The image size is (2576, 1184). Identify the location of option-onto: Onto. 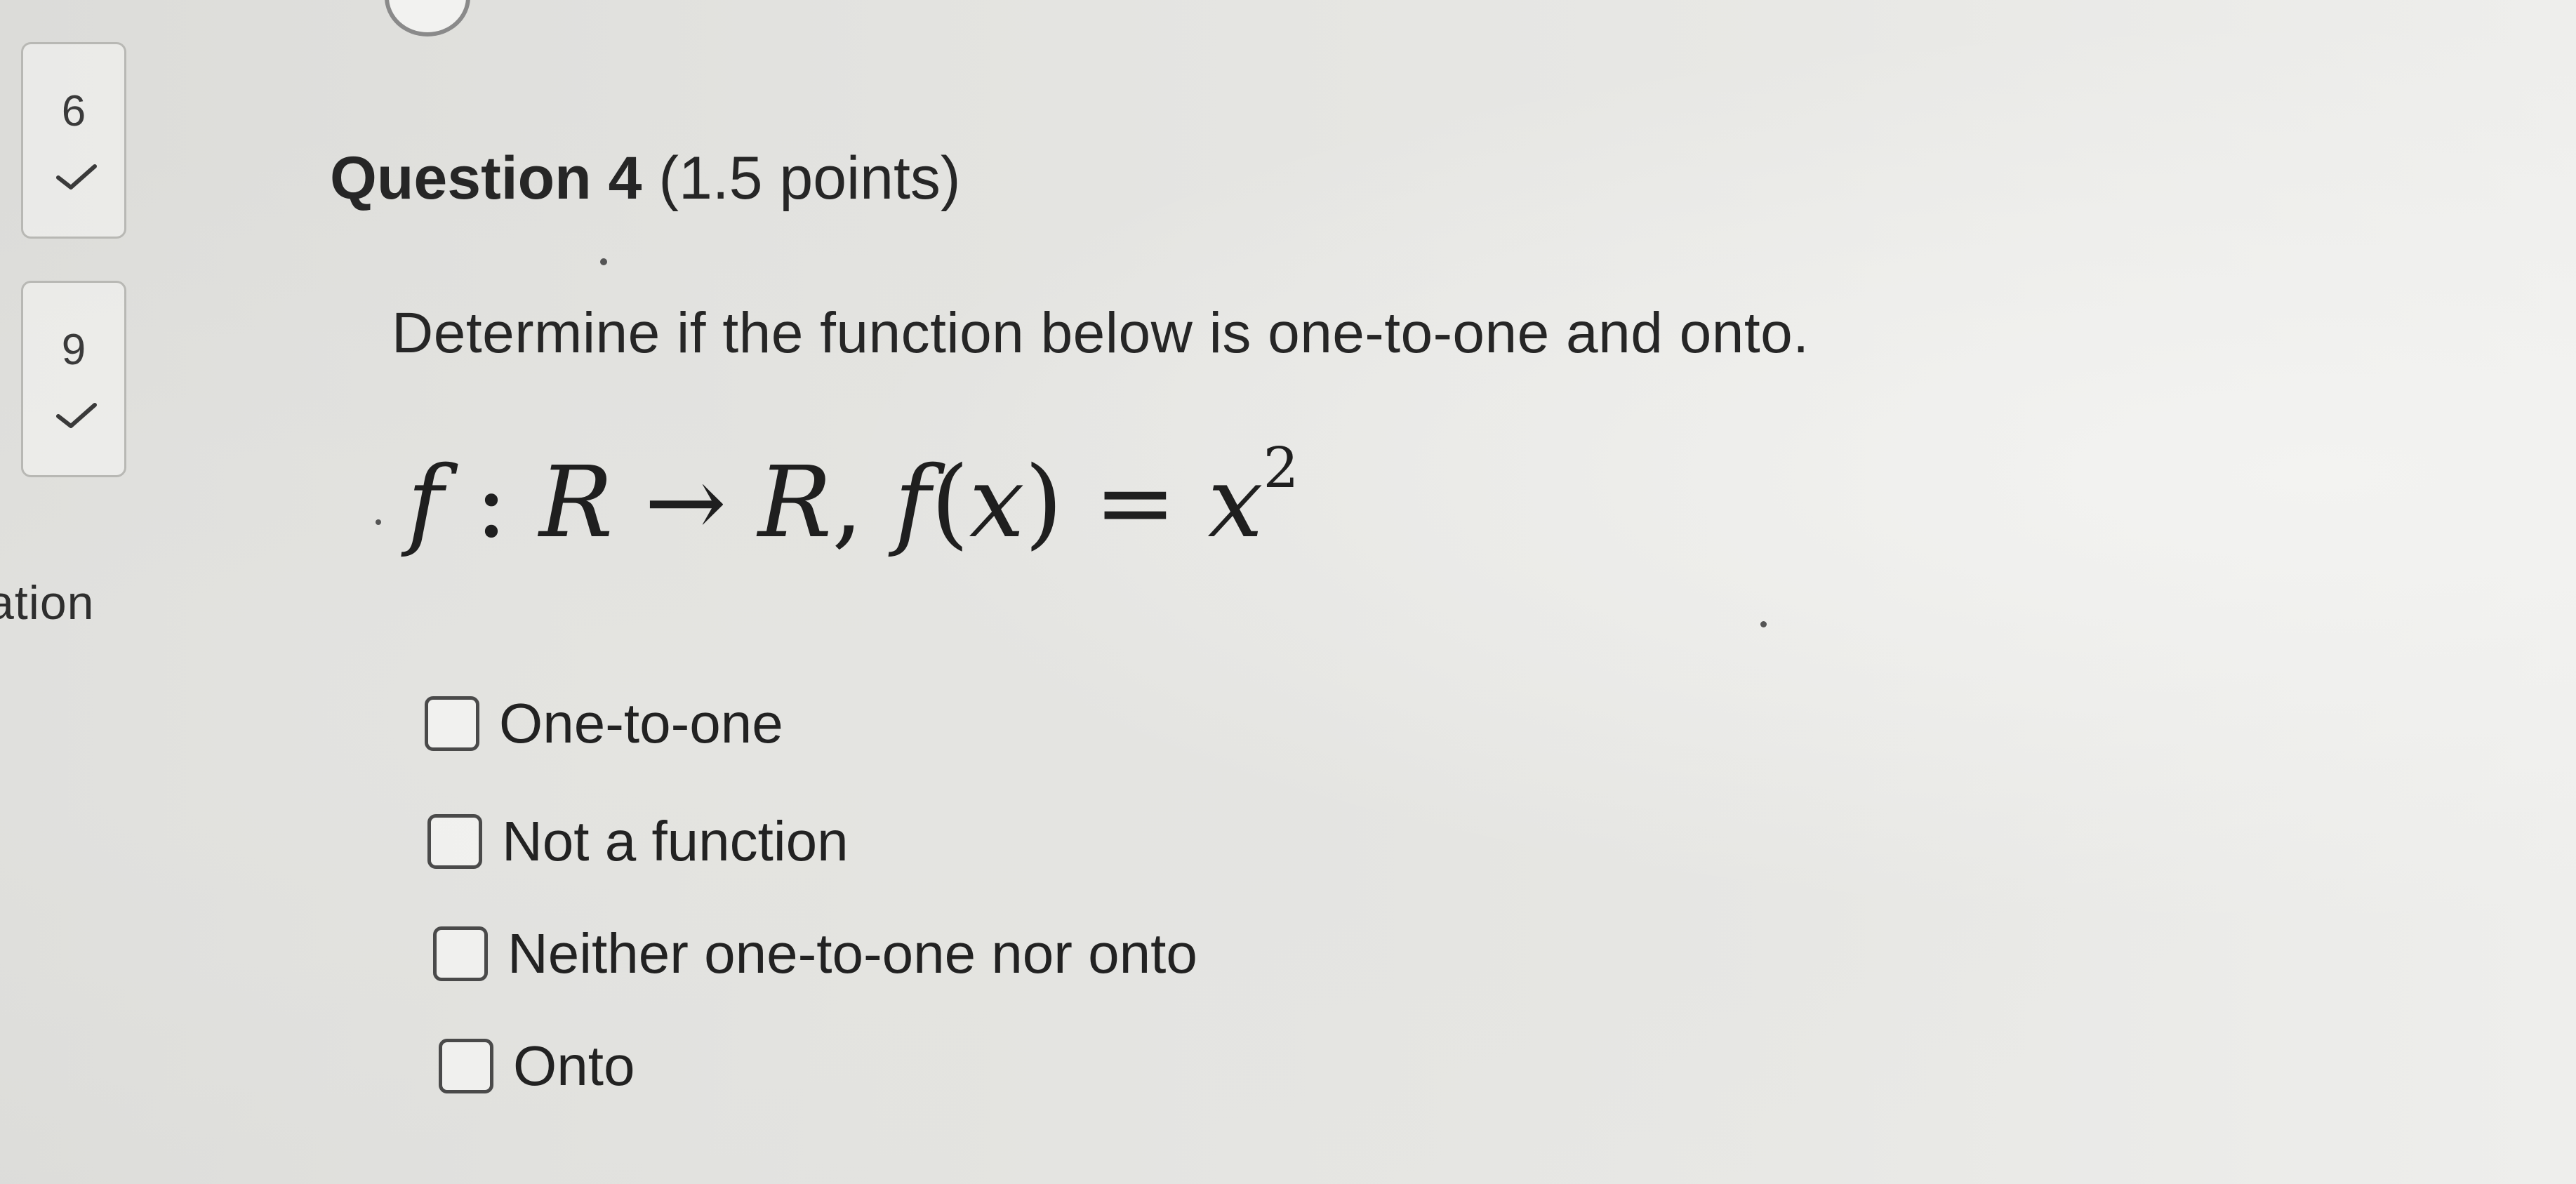
(537, 1066).